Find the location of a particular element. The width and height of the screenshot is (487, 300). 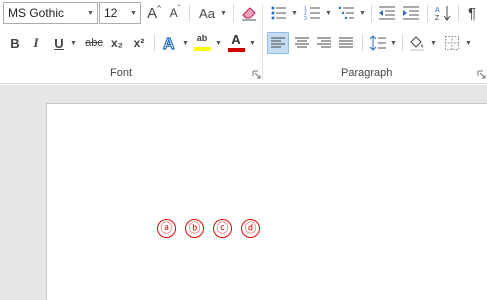

change-case-button: Aa is located at coordinates (207, 13).